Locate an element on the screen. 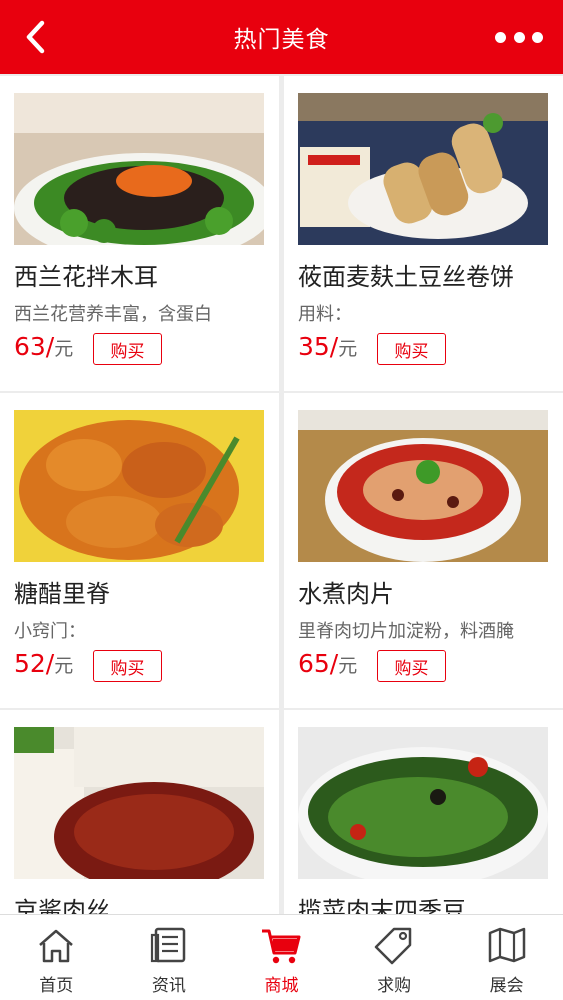  product-price: 52/元 is located at coordinates (43, 663).